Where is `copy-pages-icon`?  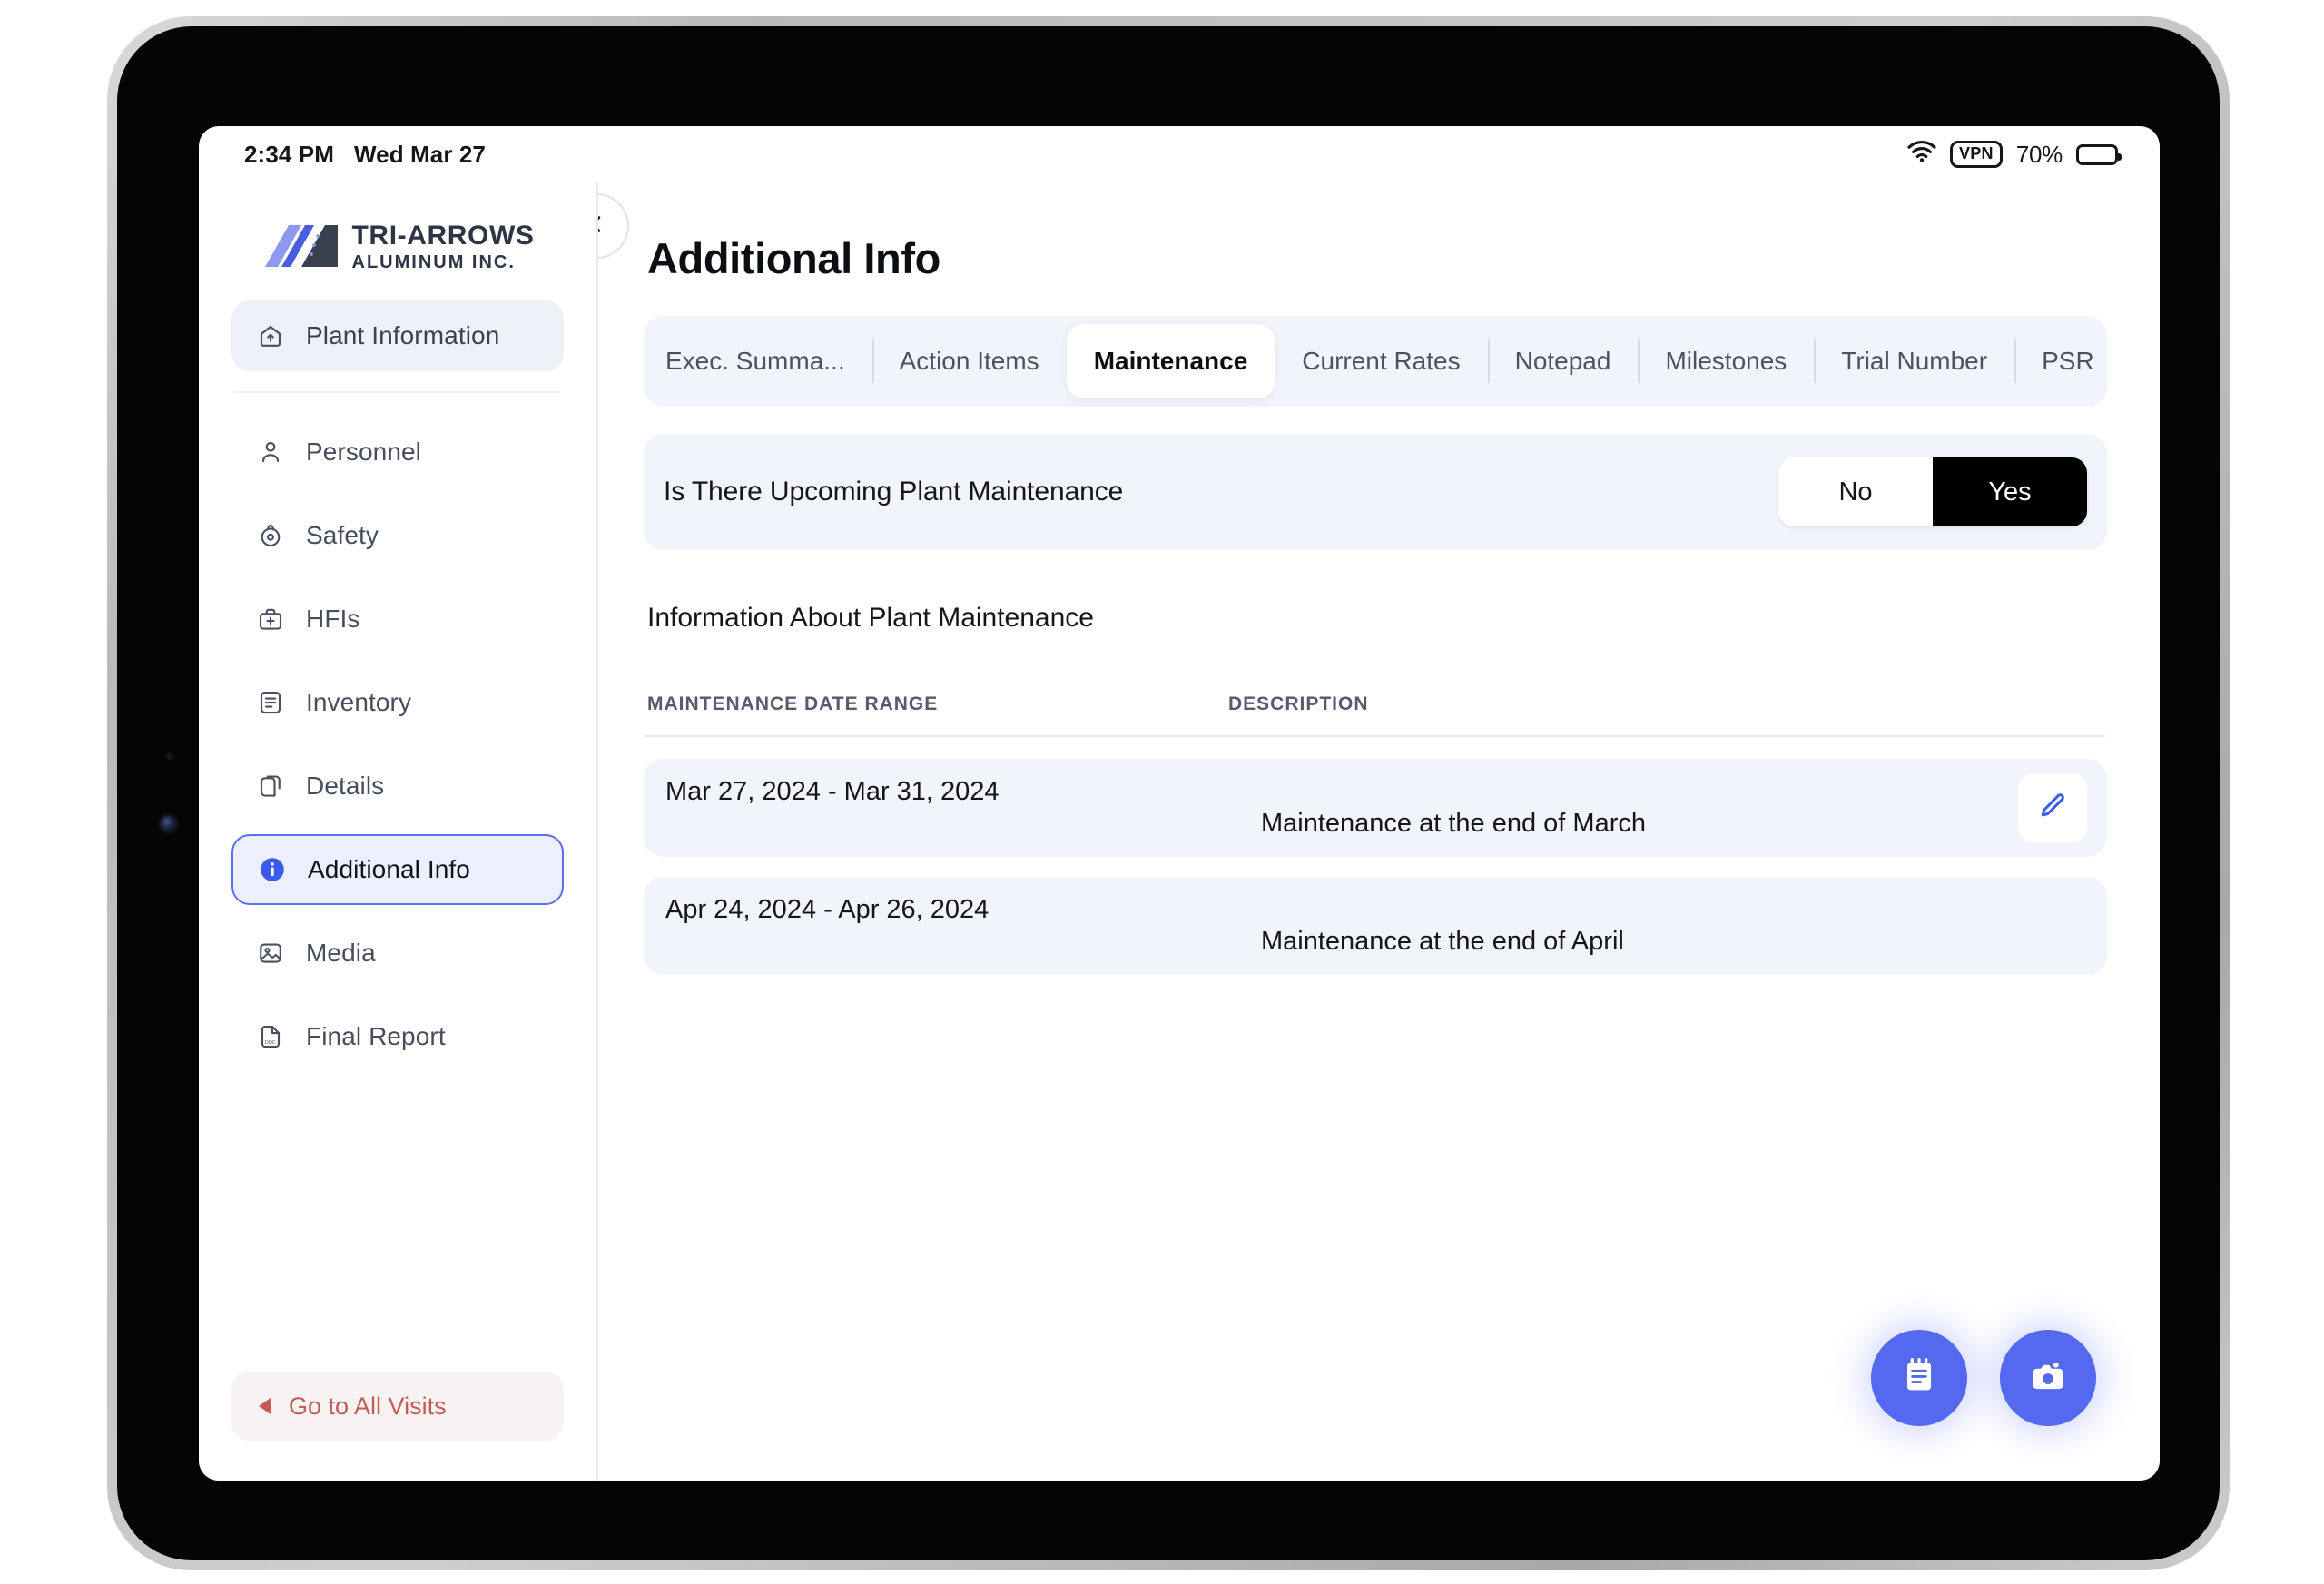 copy-pages-icon is located at coordinates (270, 786).